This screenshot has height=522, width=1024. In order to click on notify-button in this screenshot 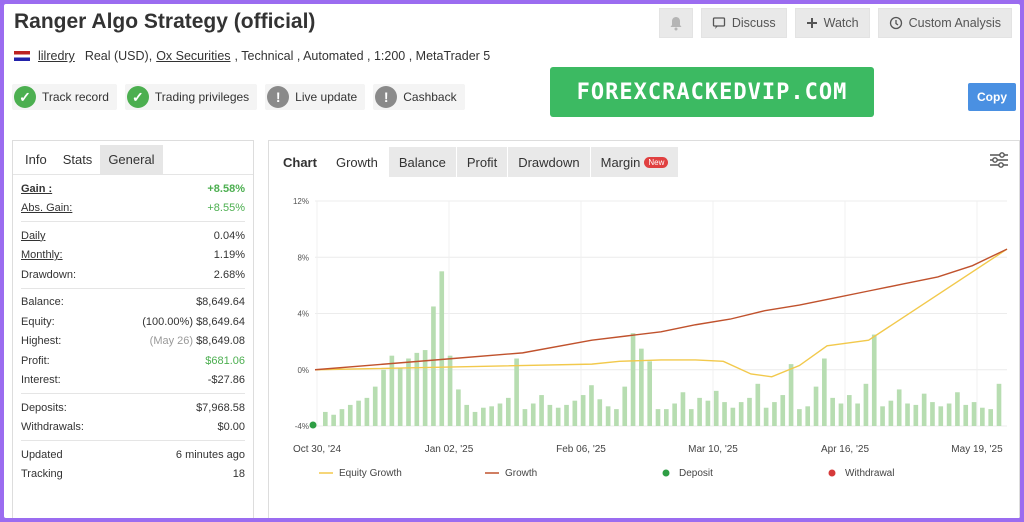, I will do `click(675, 23)`.